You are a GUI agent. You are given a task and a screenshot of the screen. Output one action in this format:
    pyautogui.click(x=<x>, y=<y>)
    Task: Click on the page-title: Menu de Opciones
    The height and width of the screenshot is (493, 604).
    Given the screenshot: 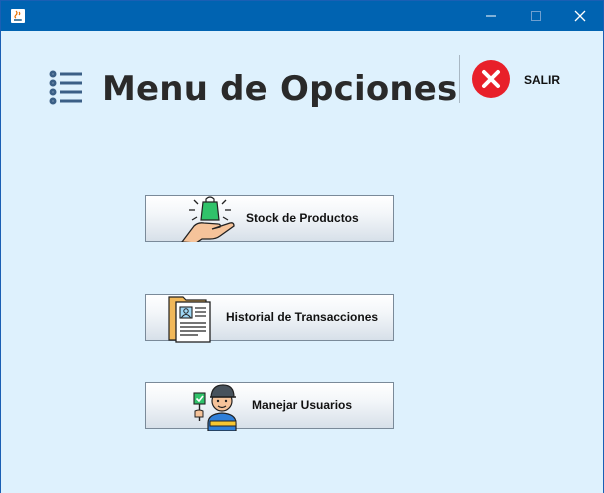 What is the action you would take?
    pyautogui.click(x=280, y=89)
    